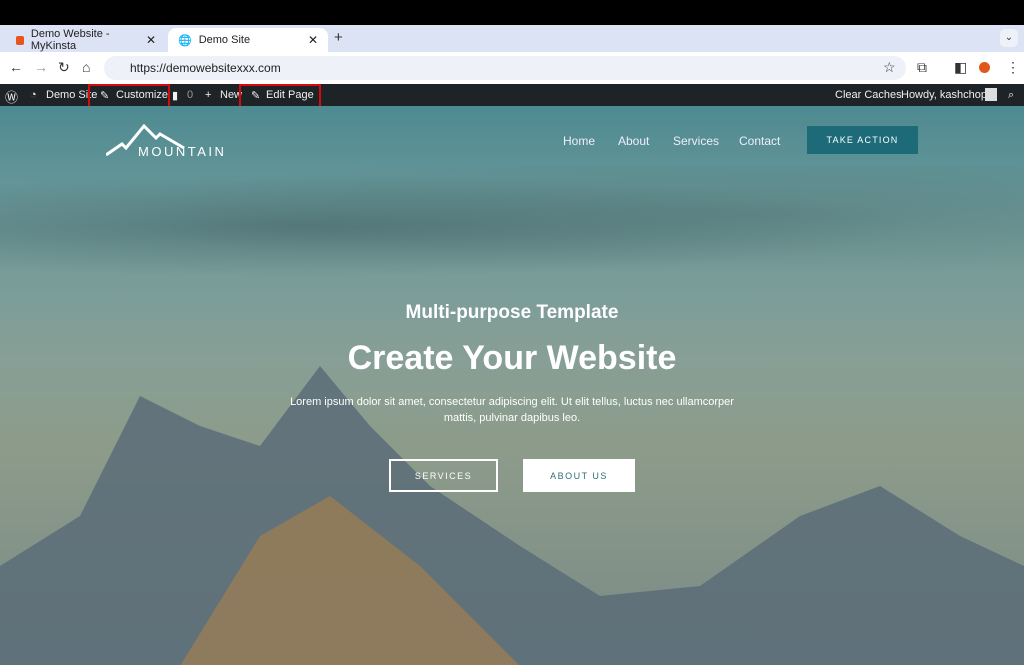 The height and width of the screenshot is (665, 1024). Describe the element at coordinates (579, 475) in the screenshot. I see `about-us-button: ABOUT US` at that location.